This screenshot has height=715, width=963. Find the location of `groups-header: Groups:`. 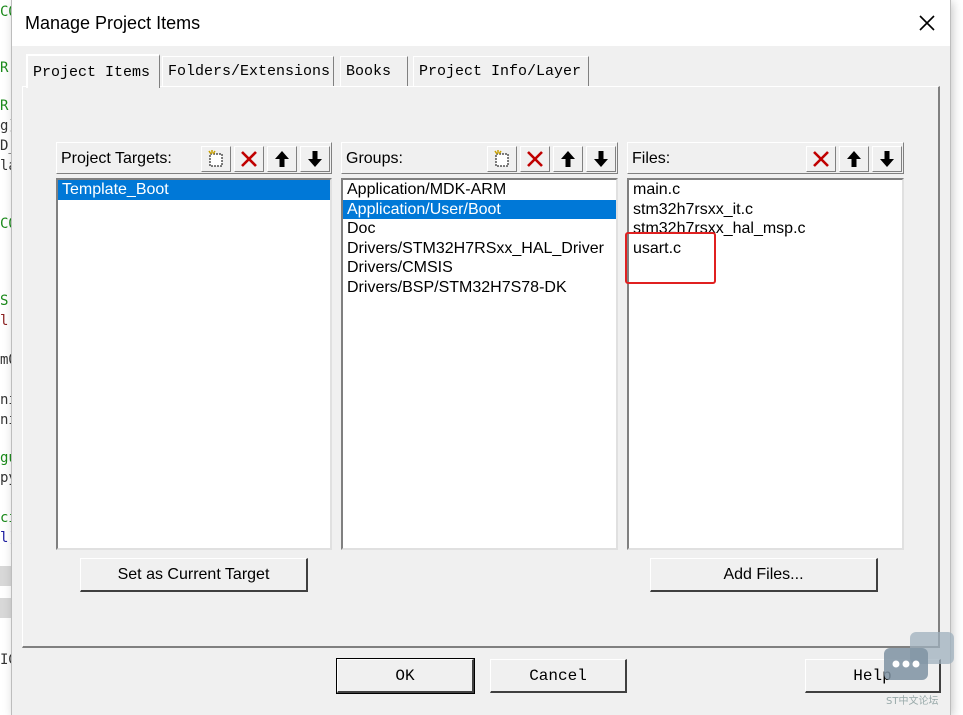

groups-header: Groups: is located at coordinates (479, 158).